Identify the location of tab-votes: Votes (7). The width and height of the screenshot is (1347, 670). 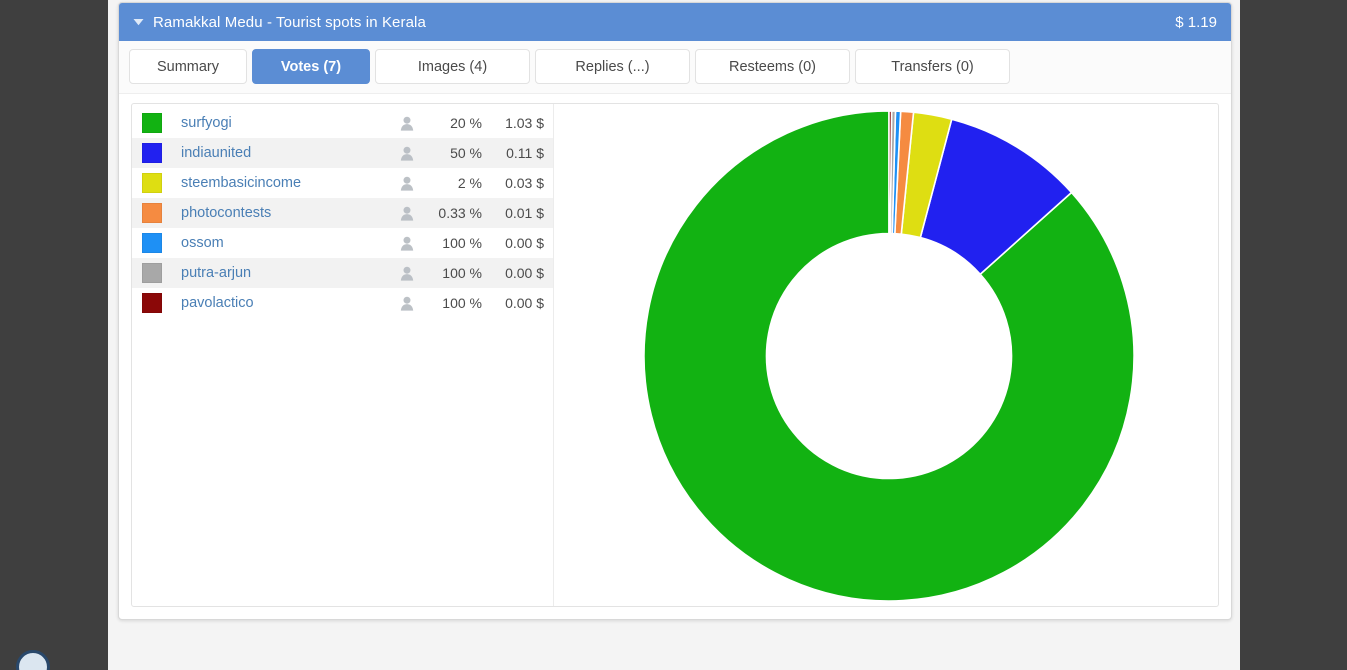
(311, 66).